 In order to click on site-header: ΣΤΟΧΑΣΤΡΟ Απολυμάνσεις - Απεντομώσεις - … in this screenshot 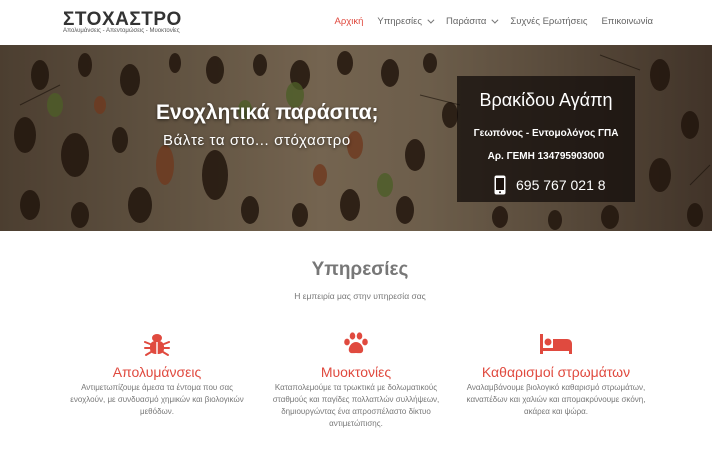, I will do `click(360, 22)`.